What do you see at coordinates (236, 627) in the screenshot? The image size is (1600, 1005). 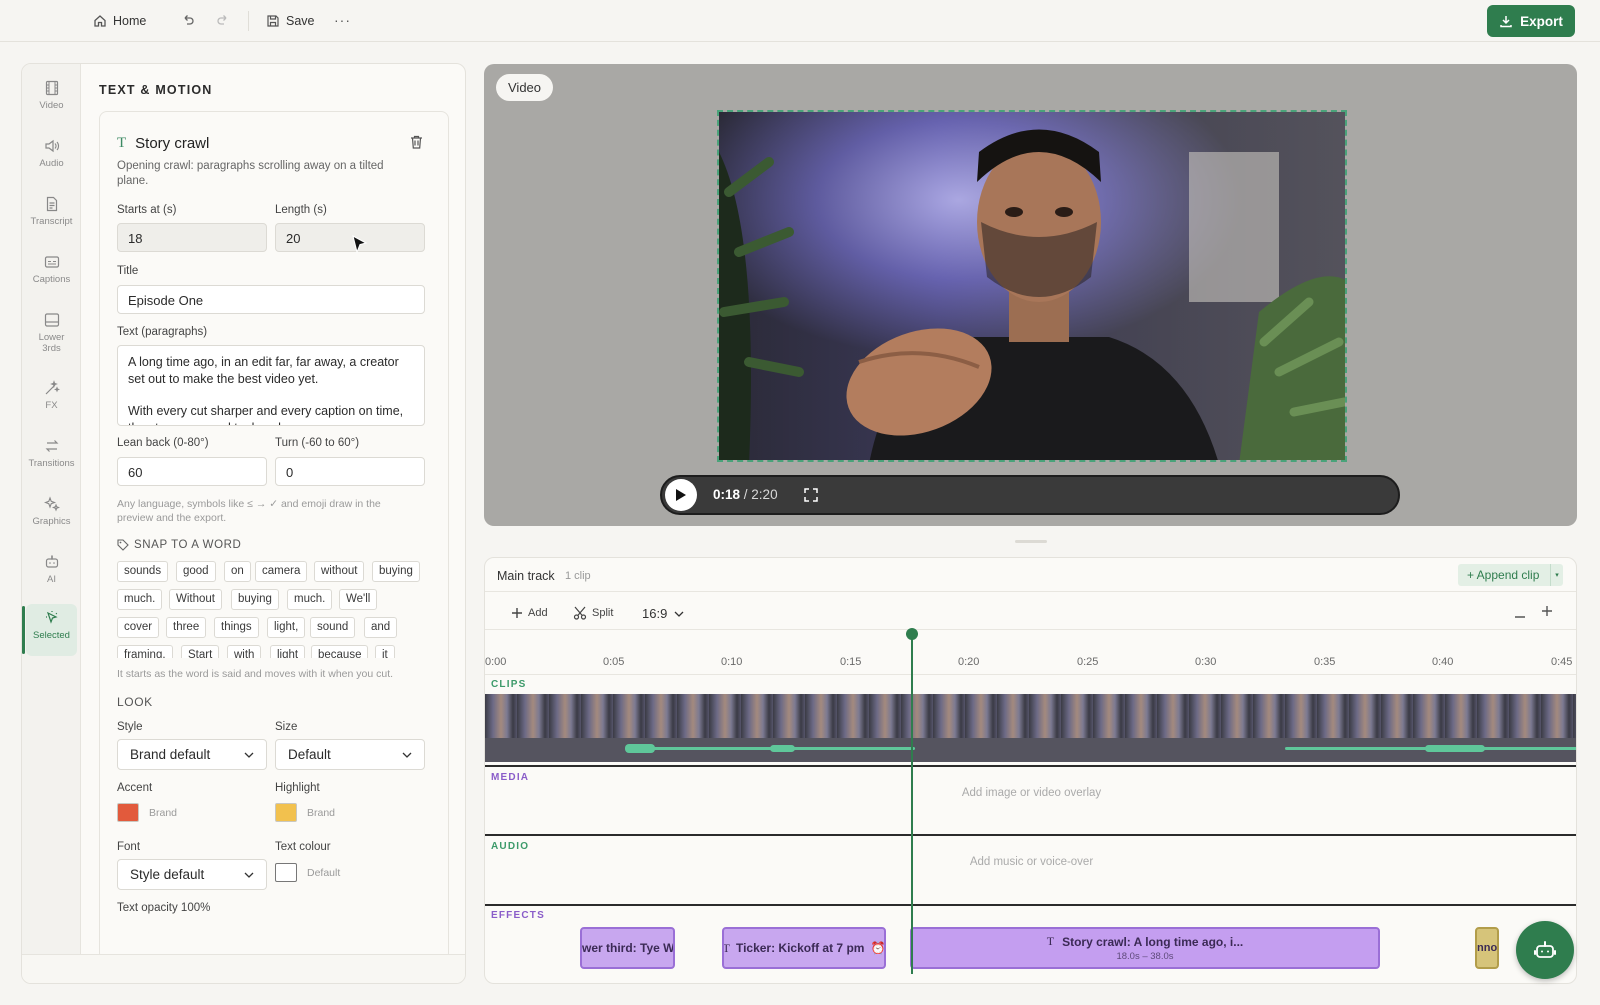 I see `word-chip: things` at bounding box center [236, 627].